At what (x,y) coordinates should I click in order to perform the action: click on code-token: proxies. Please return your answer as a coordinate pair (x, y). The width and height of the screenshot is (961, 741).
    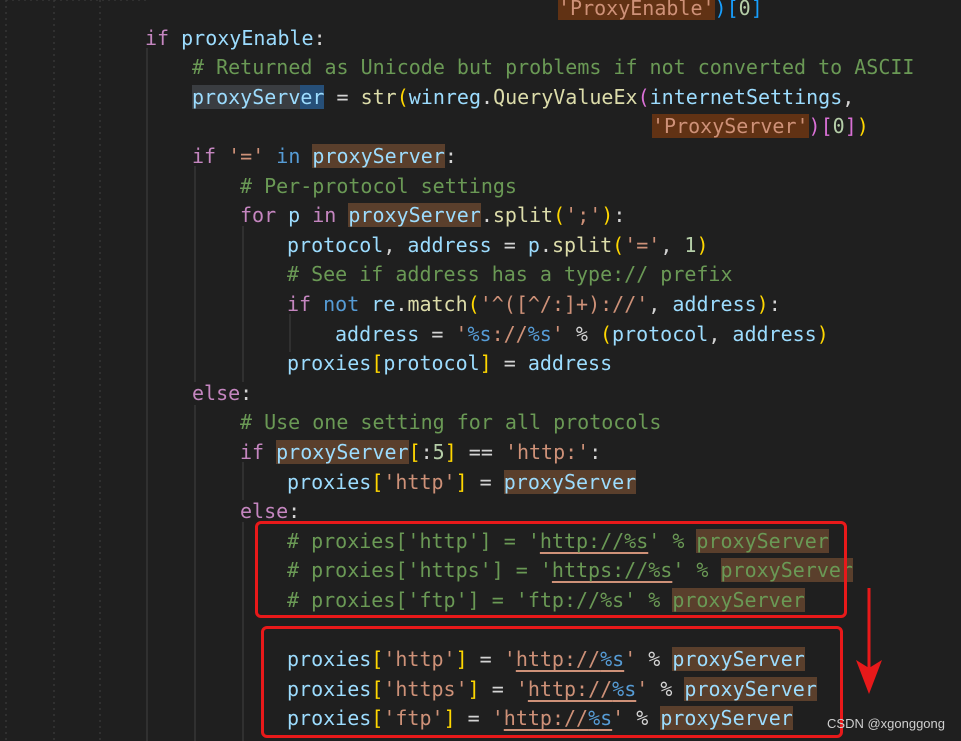
    Looking at the image, I should click on (329, 363).